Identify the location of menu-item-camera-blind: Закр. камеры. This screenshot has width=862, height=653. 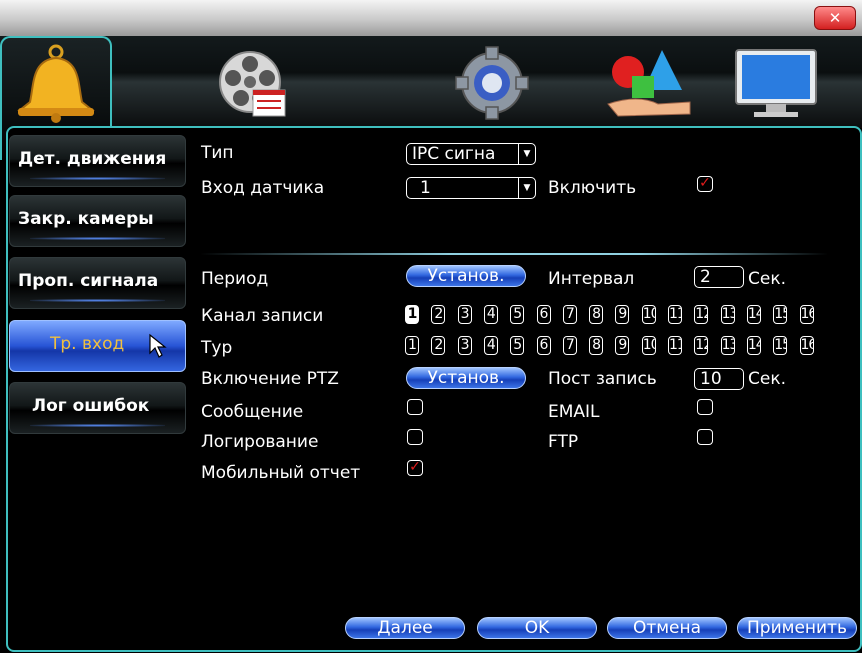
(97, 221).